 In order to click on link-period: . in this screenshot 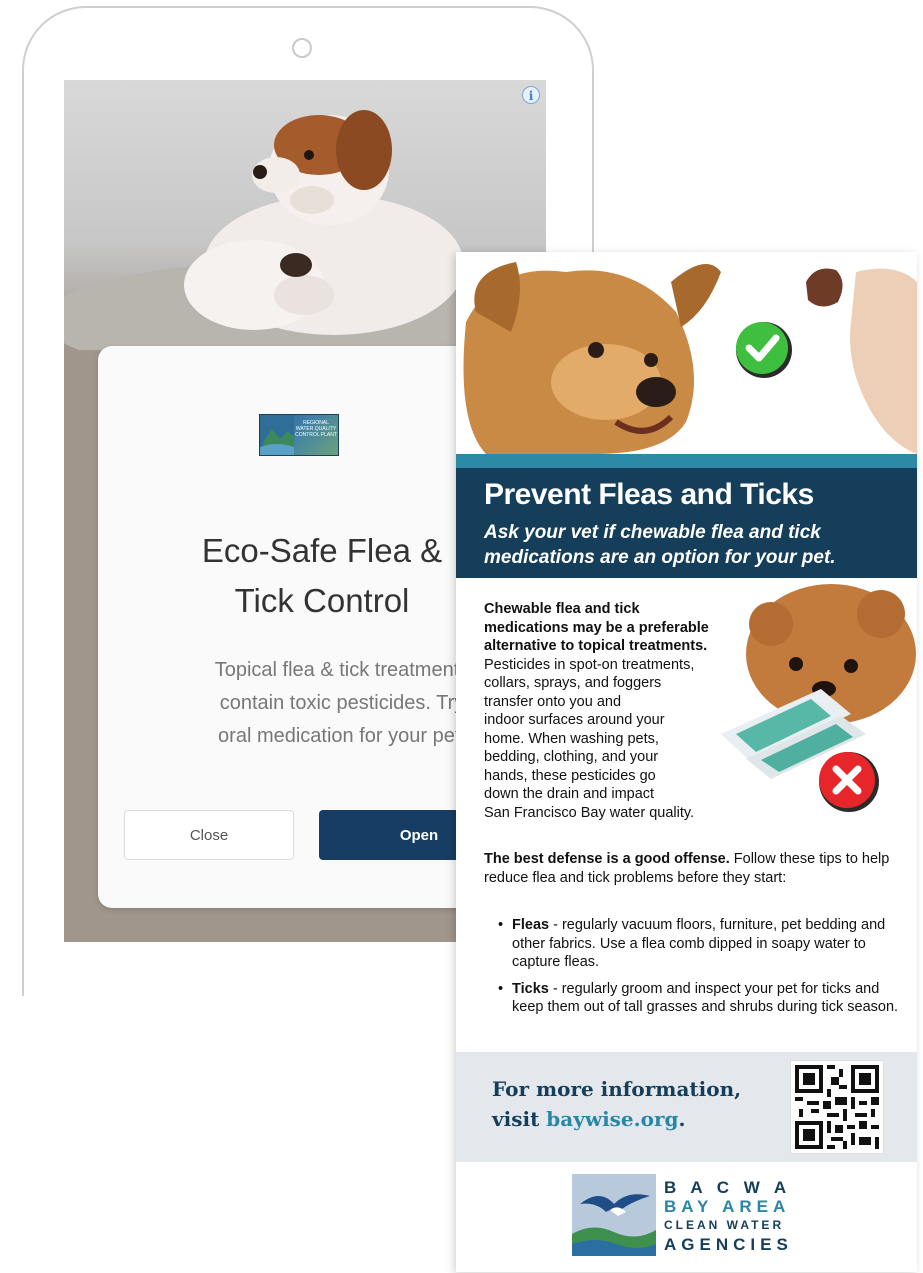, I will do `click(682, 1119)`.